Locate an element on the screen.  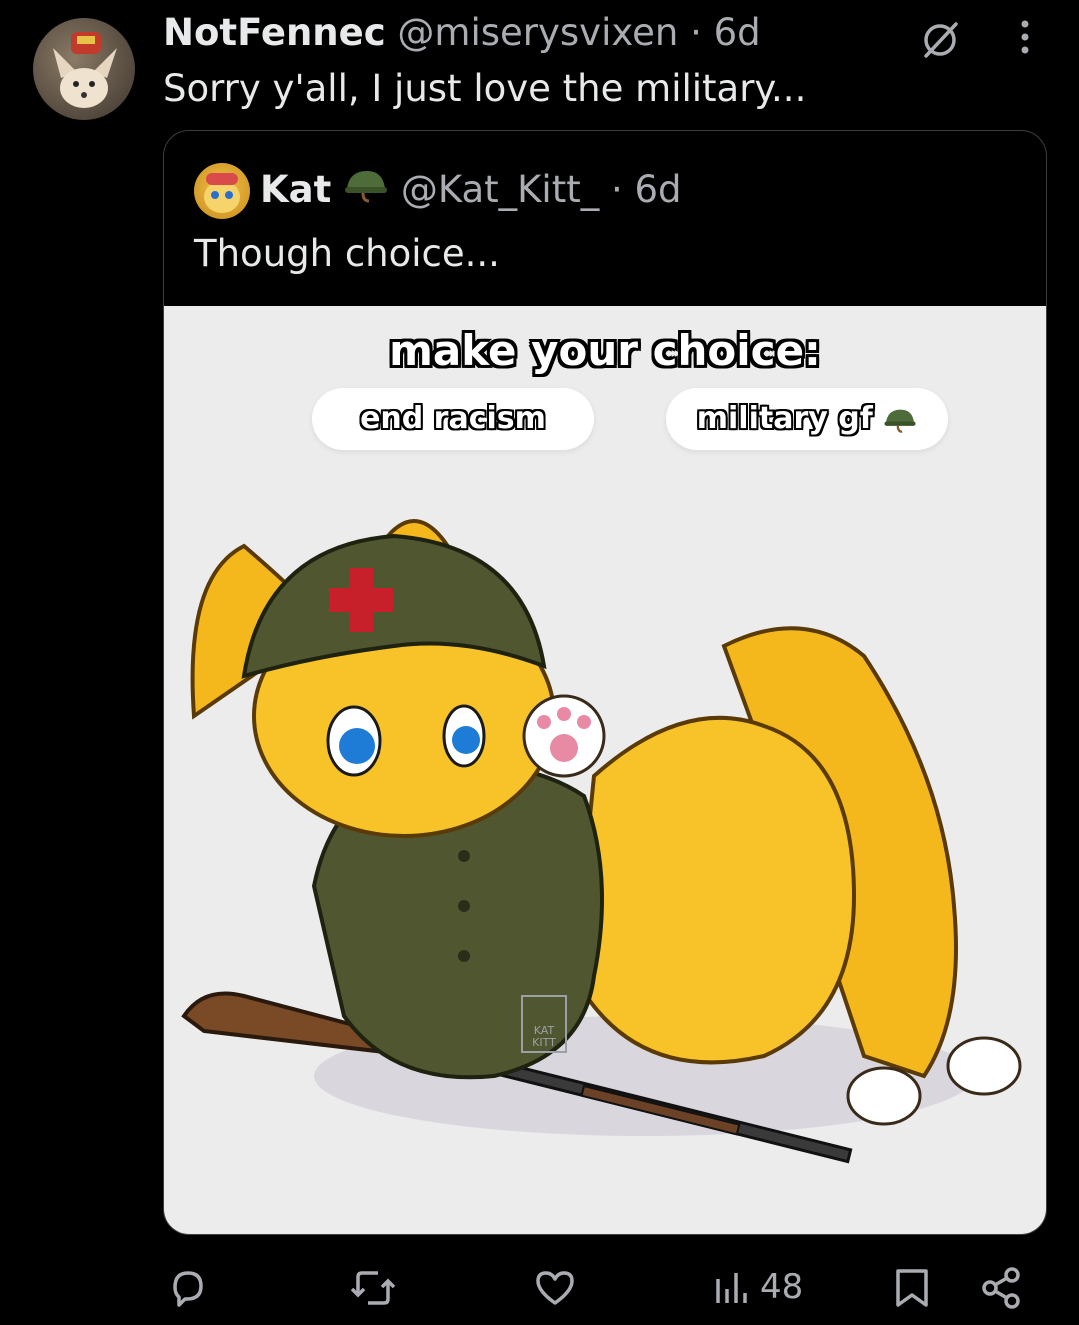
watermark-line-2: KITT is located at coordinates (544, 1042).